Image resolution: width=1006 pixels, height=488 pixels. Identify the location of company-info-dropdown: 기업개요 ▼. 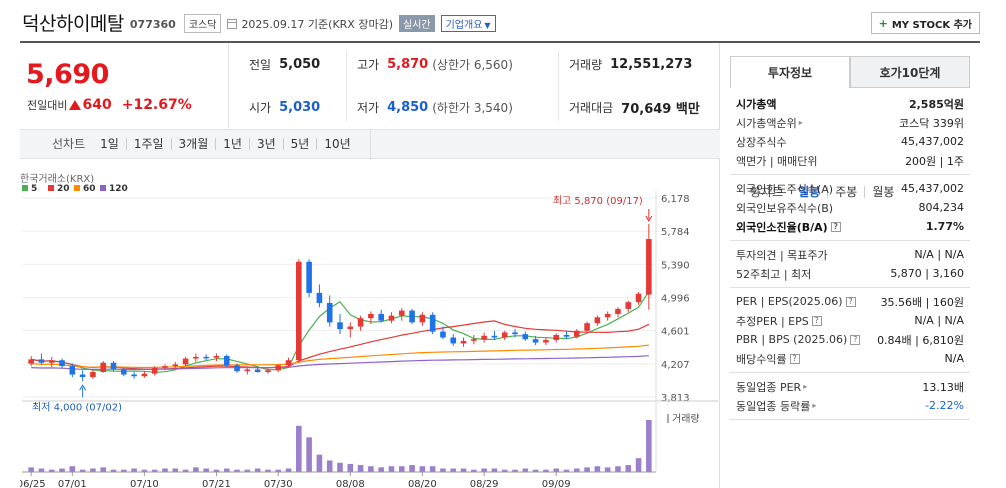
(468, 23).